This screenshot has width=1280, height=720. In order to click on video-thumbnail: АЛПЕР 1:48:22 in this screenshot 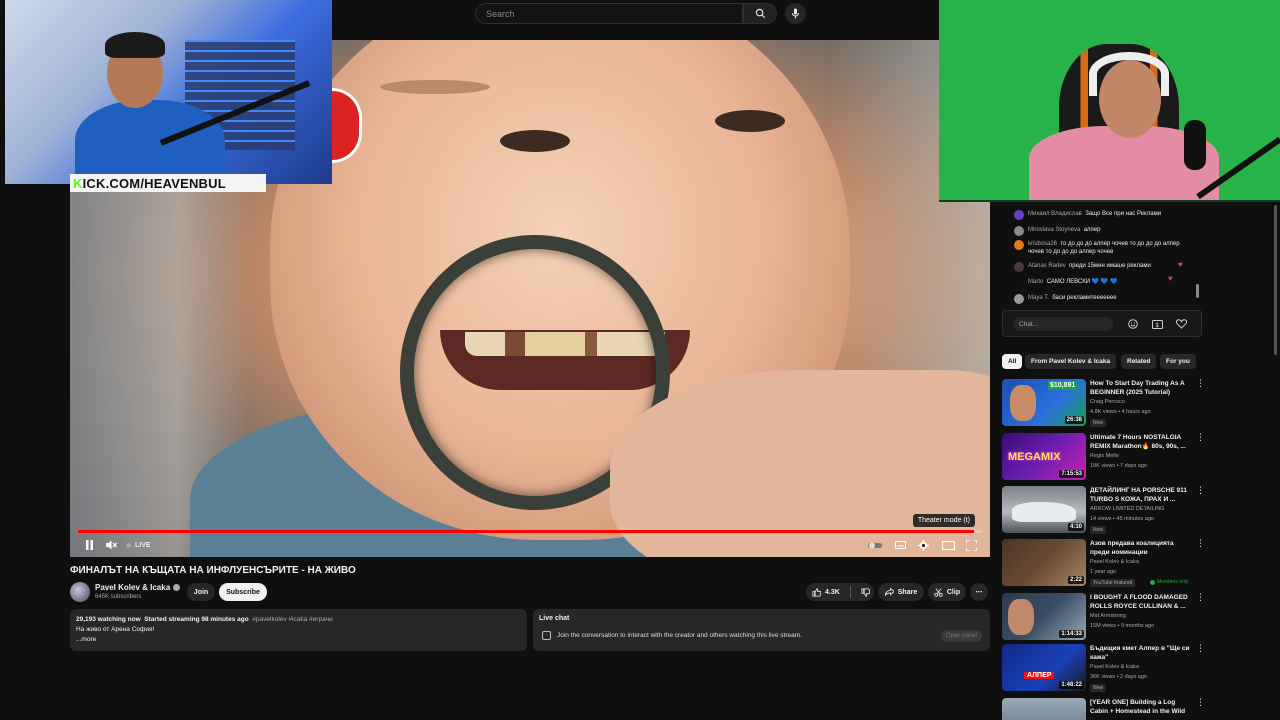, I will do `click(1044, 667)`.